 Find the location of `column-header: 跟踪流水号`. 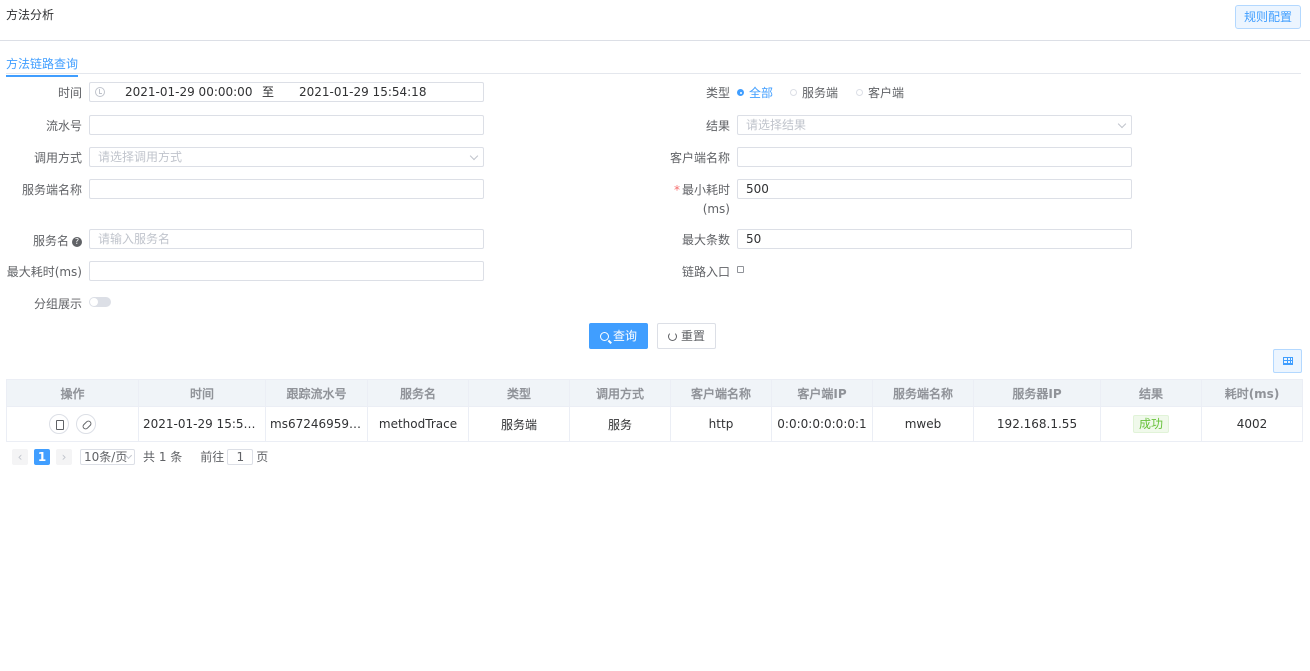

column-header: 跟踪流水号 is located at coordinates (316, 393).